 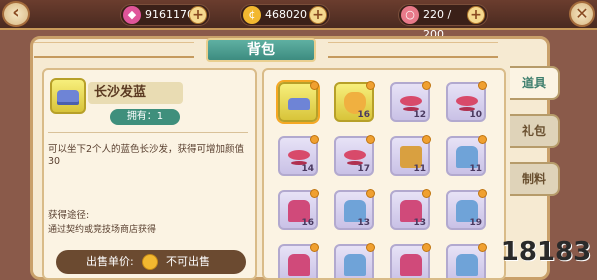 What do you see at coordinates (198, 15) in the screenshot?
I see `add-gem-button: +` at bounding box center [198, 15].